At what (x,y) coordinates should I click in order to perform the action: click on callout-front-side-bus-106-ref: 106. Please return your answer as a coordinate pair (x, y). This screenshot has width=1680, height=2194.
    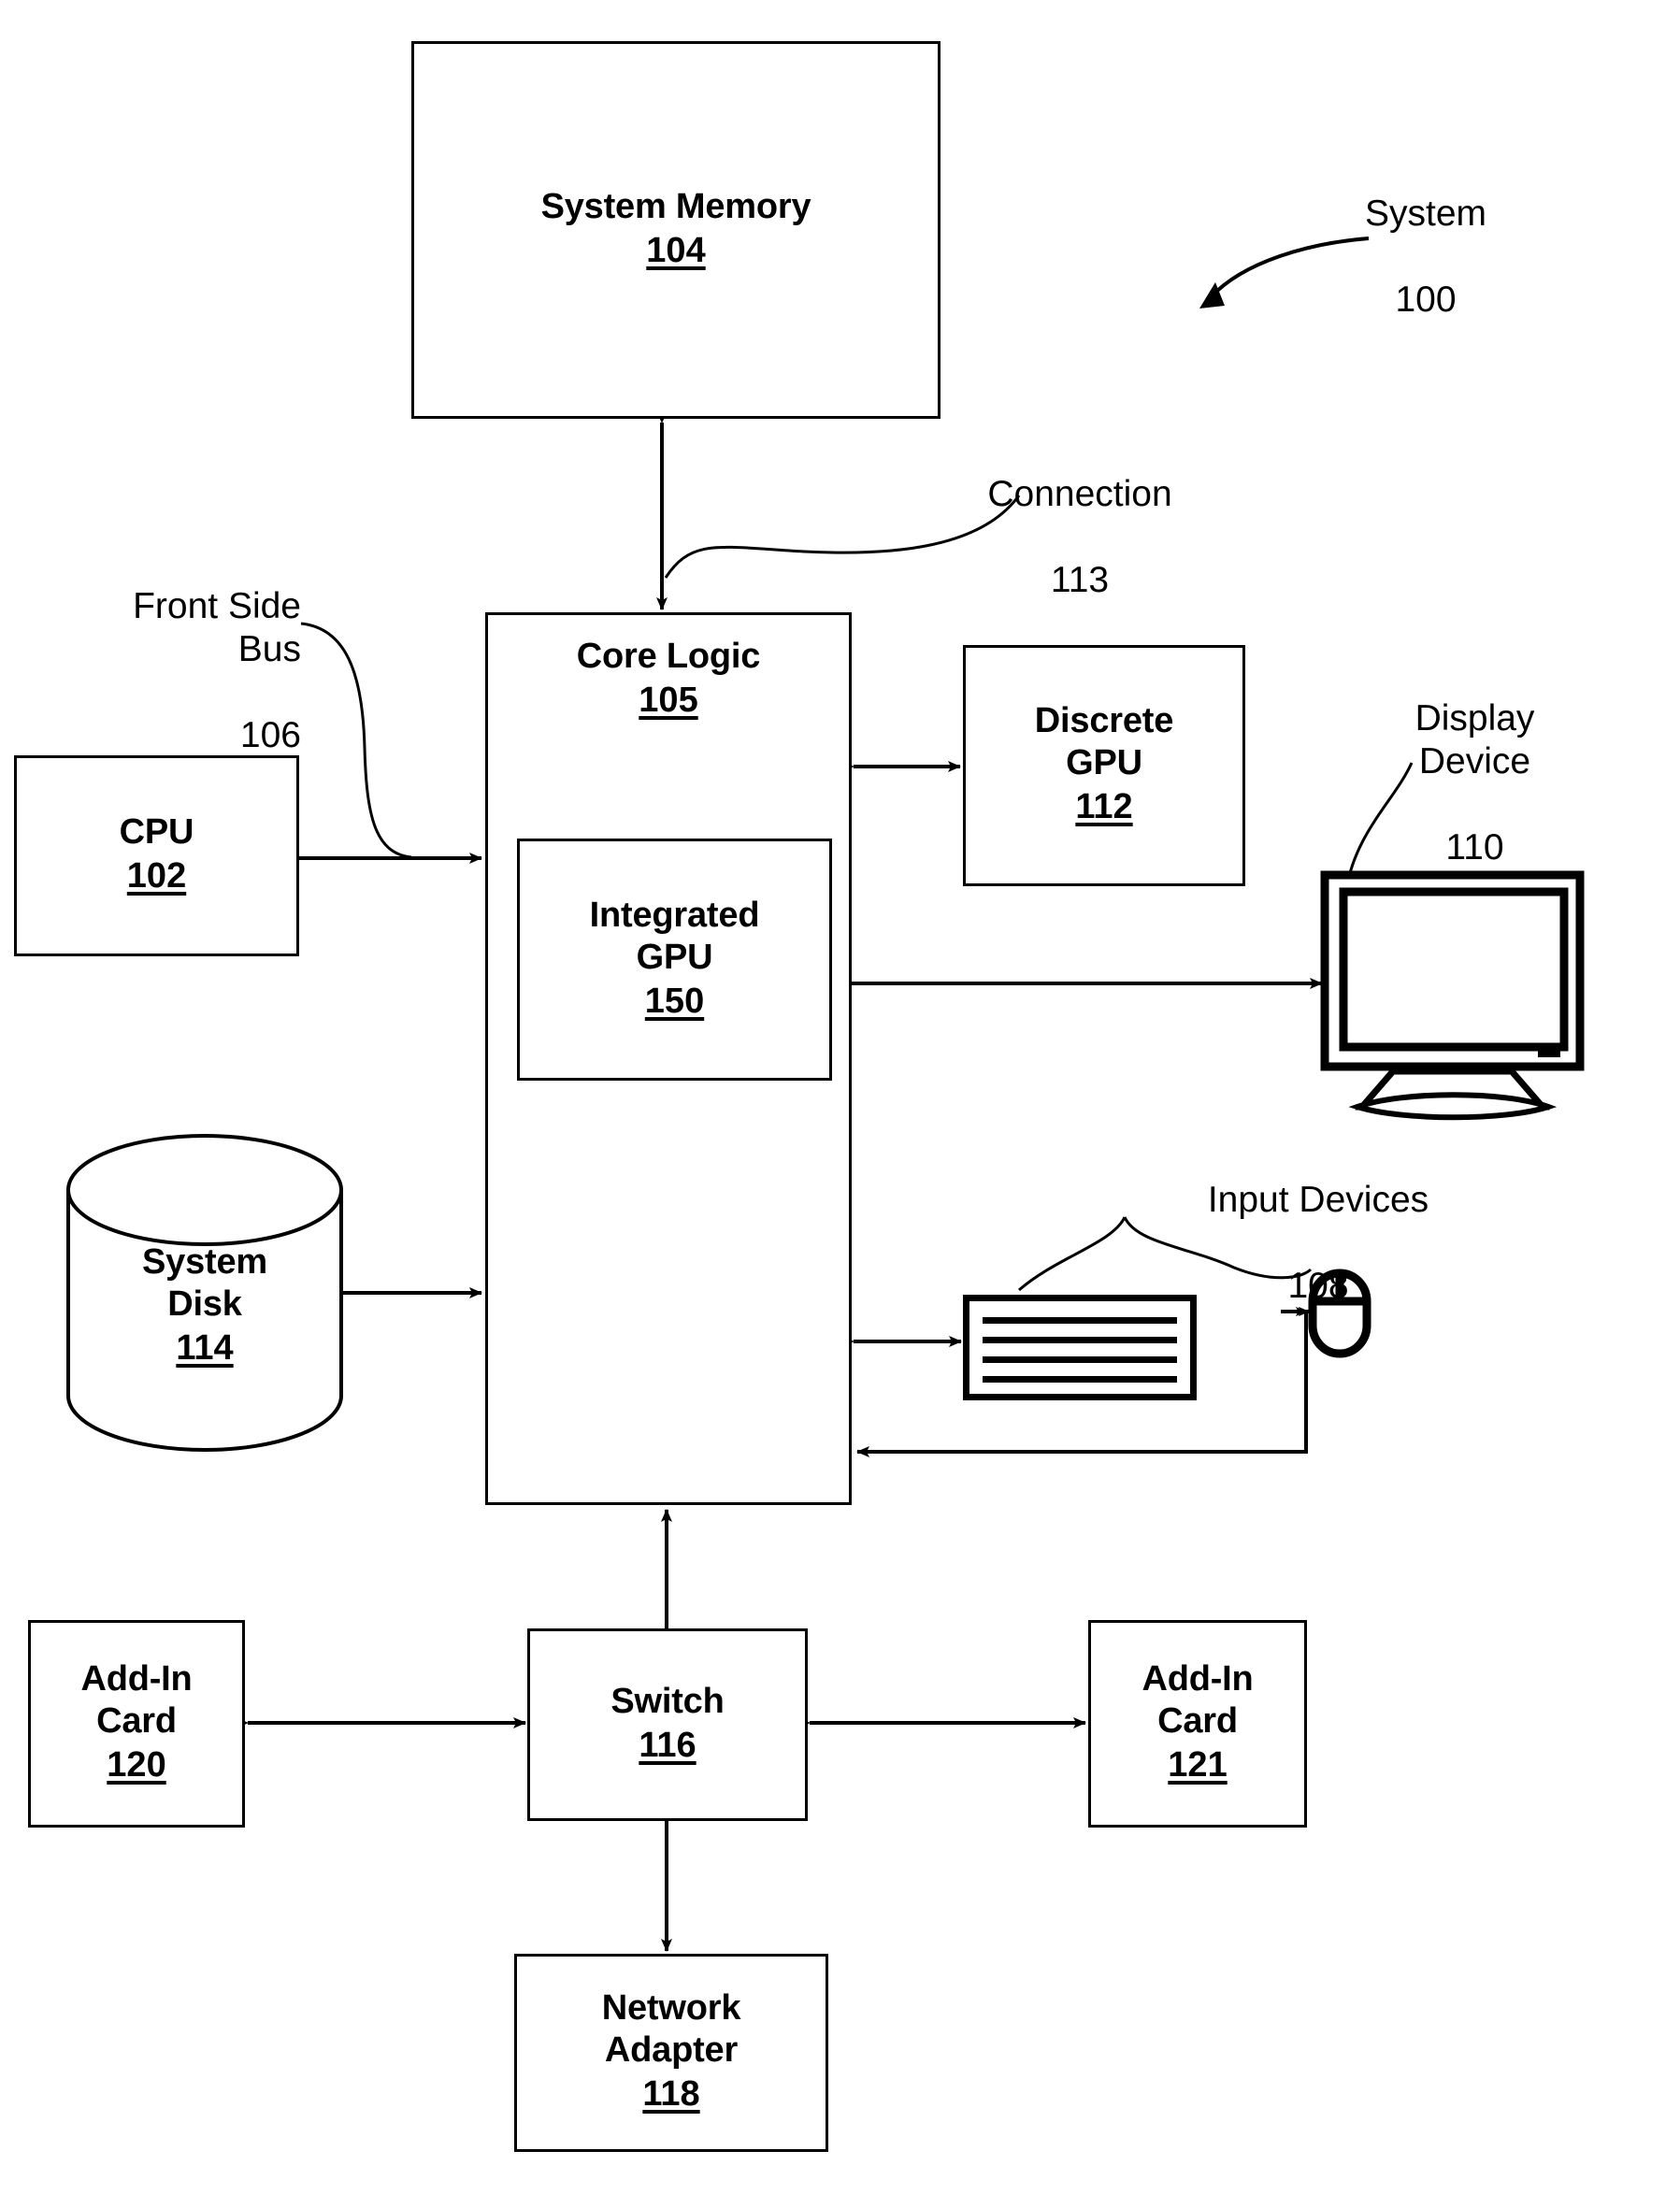
    Looking at the image, I should click on (270, 736).